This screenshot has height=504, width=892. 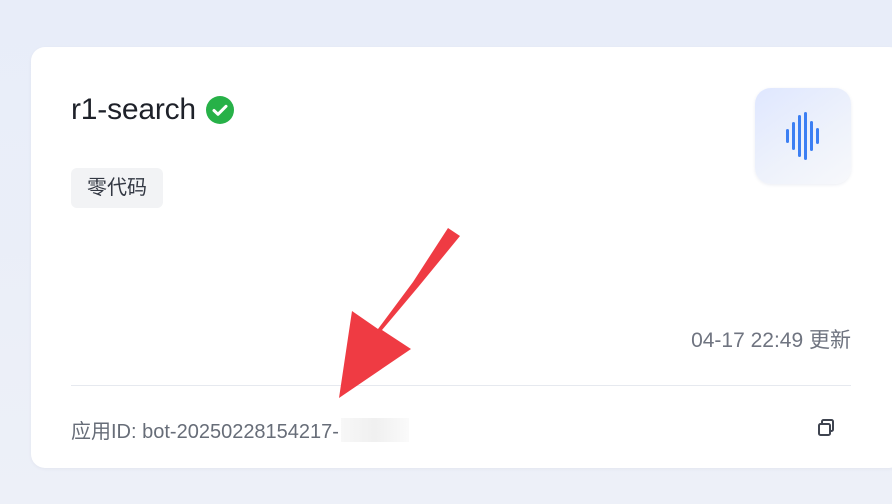 I want to click on copy-button, so click(x=827, y=428).